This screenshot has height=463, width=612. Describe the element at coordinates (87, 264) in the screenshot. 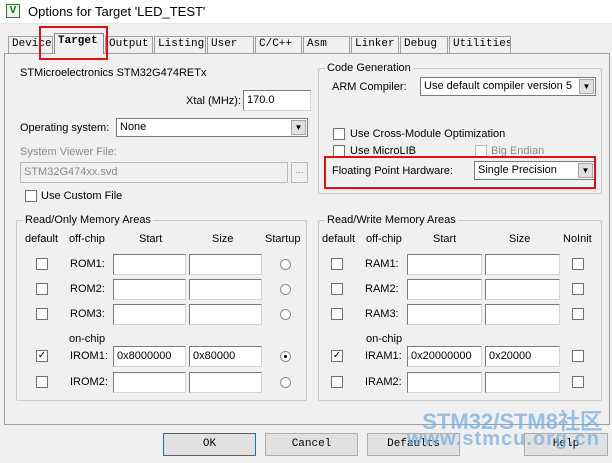

I see `rom-area-name: ROM1:` at that location.